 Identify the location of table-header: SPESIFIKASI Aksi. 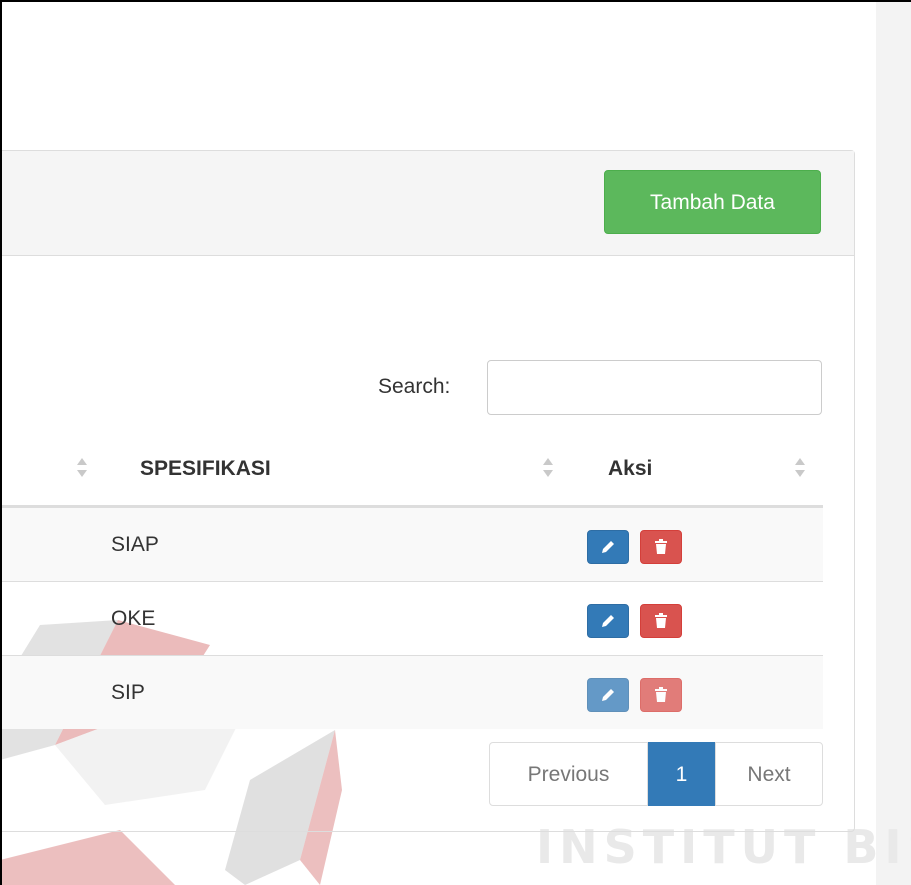
(412, 470).